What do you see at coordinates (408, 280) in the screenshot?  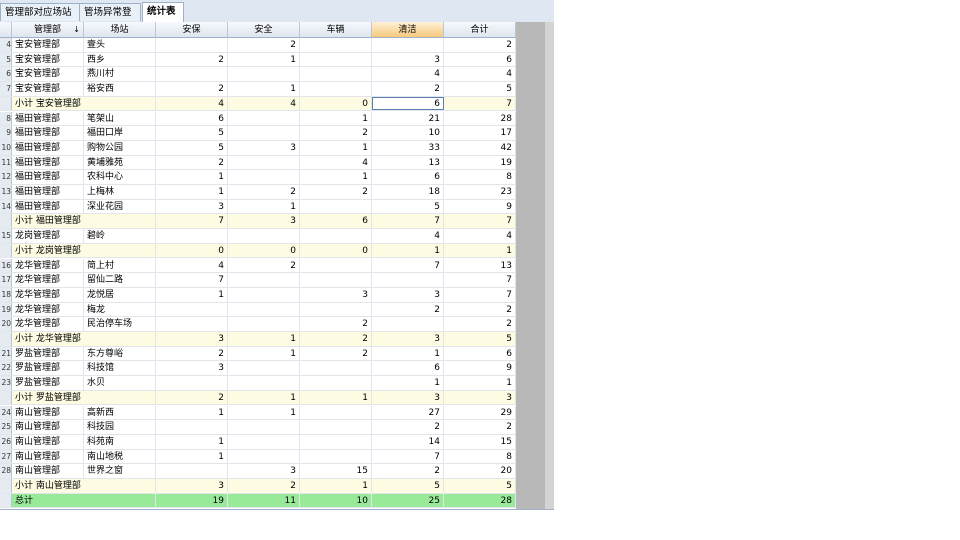 I see `cell-cleaning` at bounding box center [408, 280].